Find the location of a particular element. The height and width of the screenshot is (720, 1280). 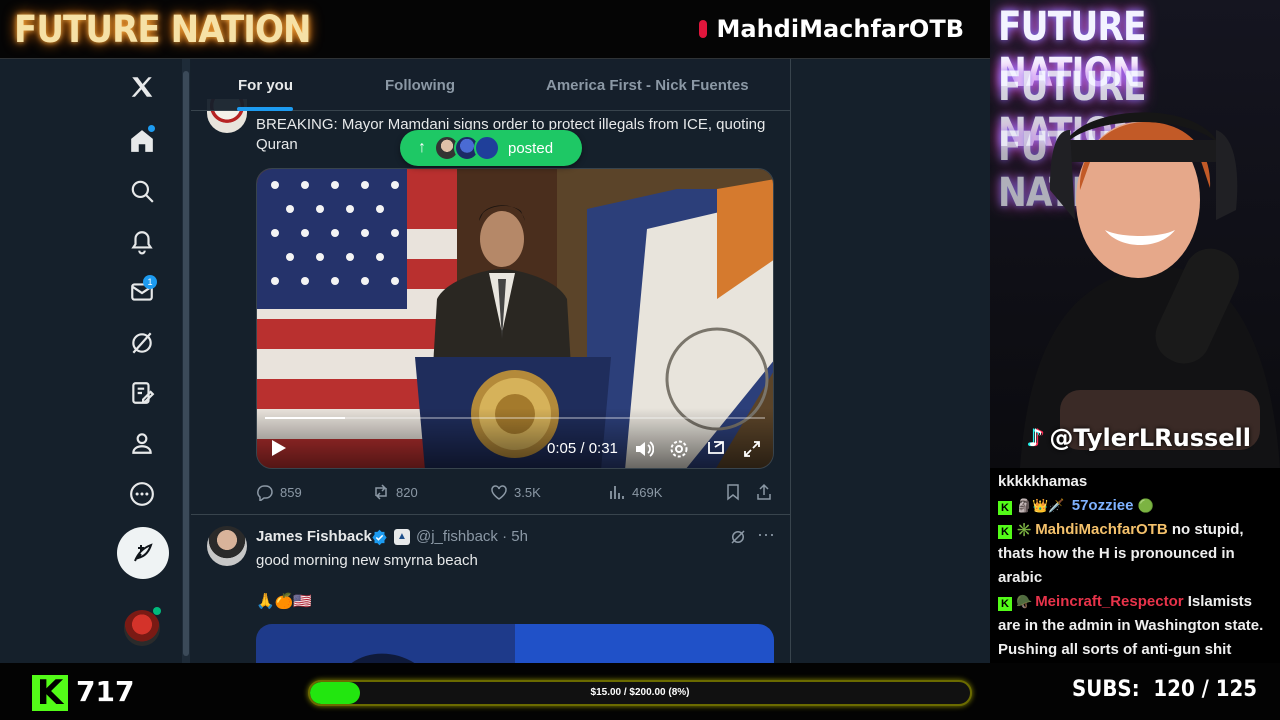

kick-viewer-count: 717 is located at coordinates (105, 691).